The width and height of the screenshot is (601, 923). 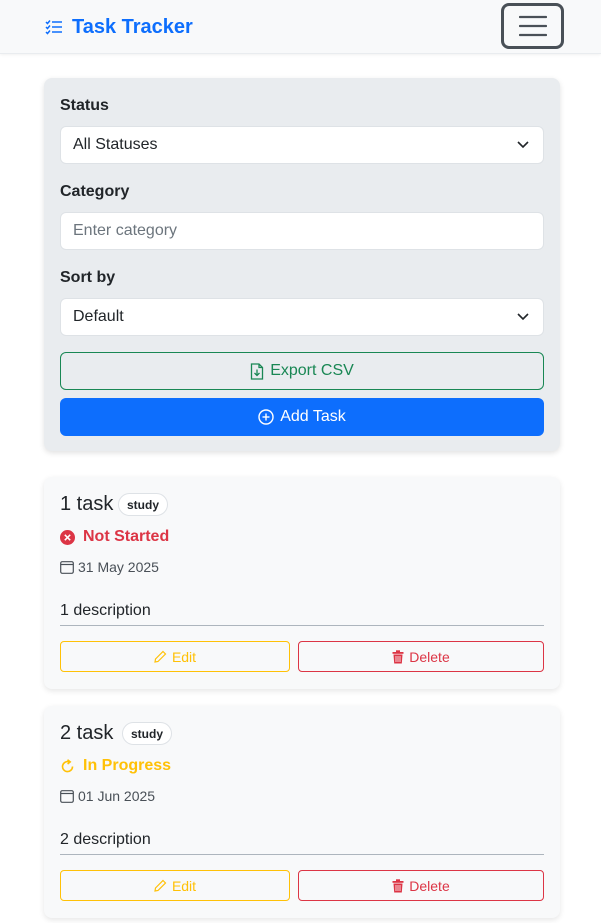 What do you see at coordinates (98, 316) in the screenshot?
I see `sort-select-value: Default` at bounding box center [98, 316].